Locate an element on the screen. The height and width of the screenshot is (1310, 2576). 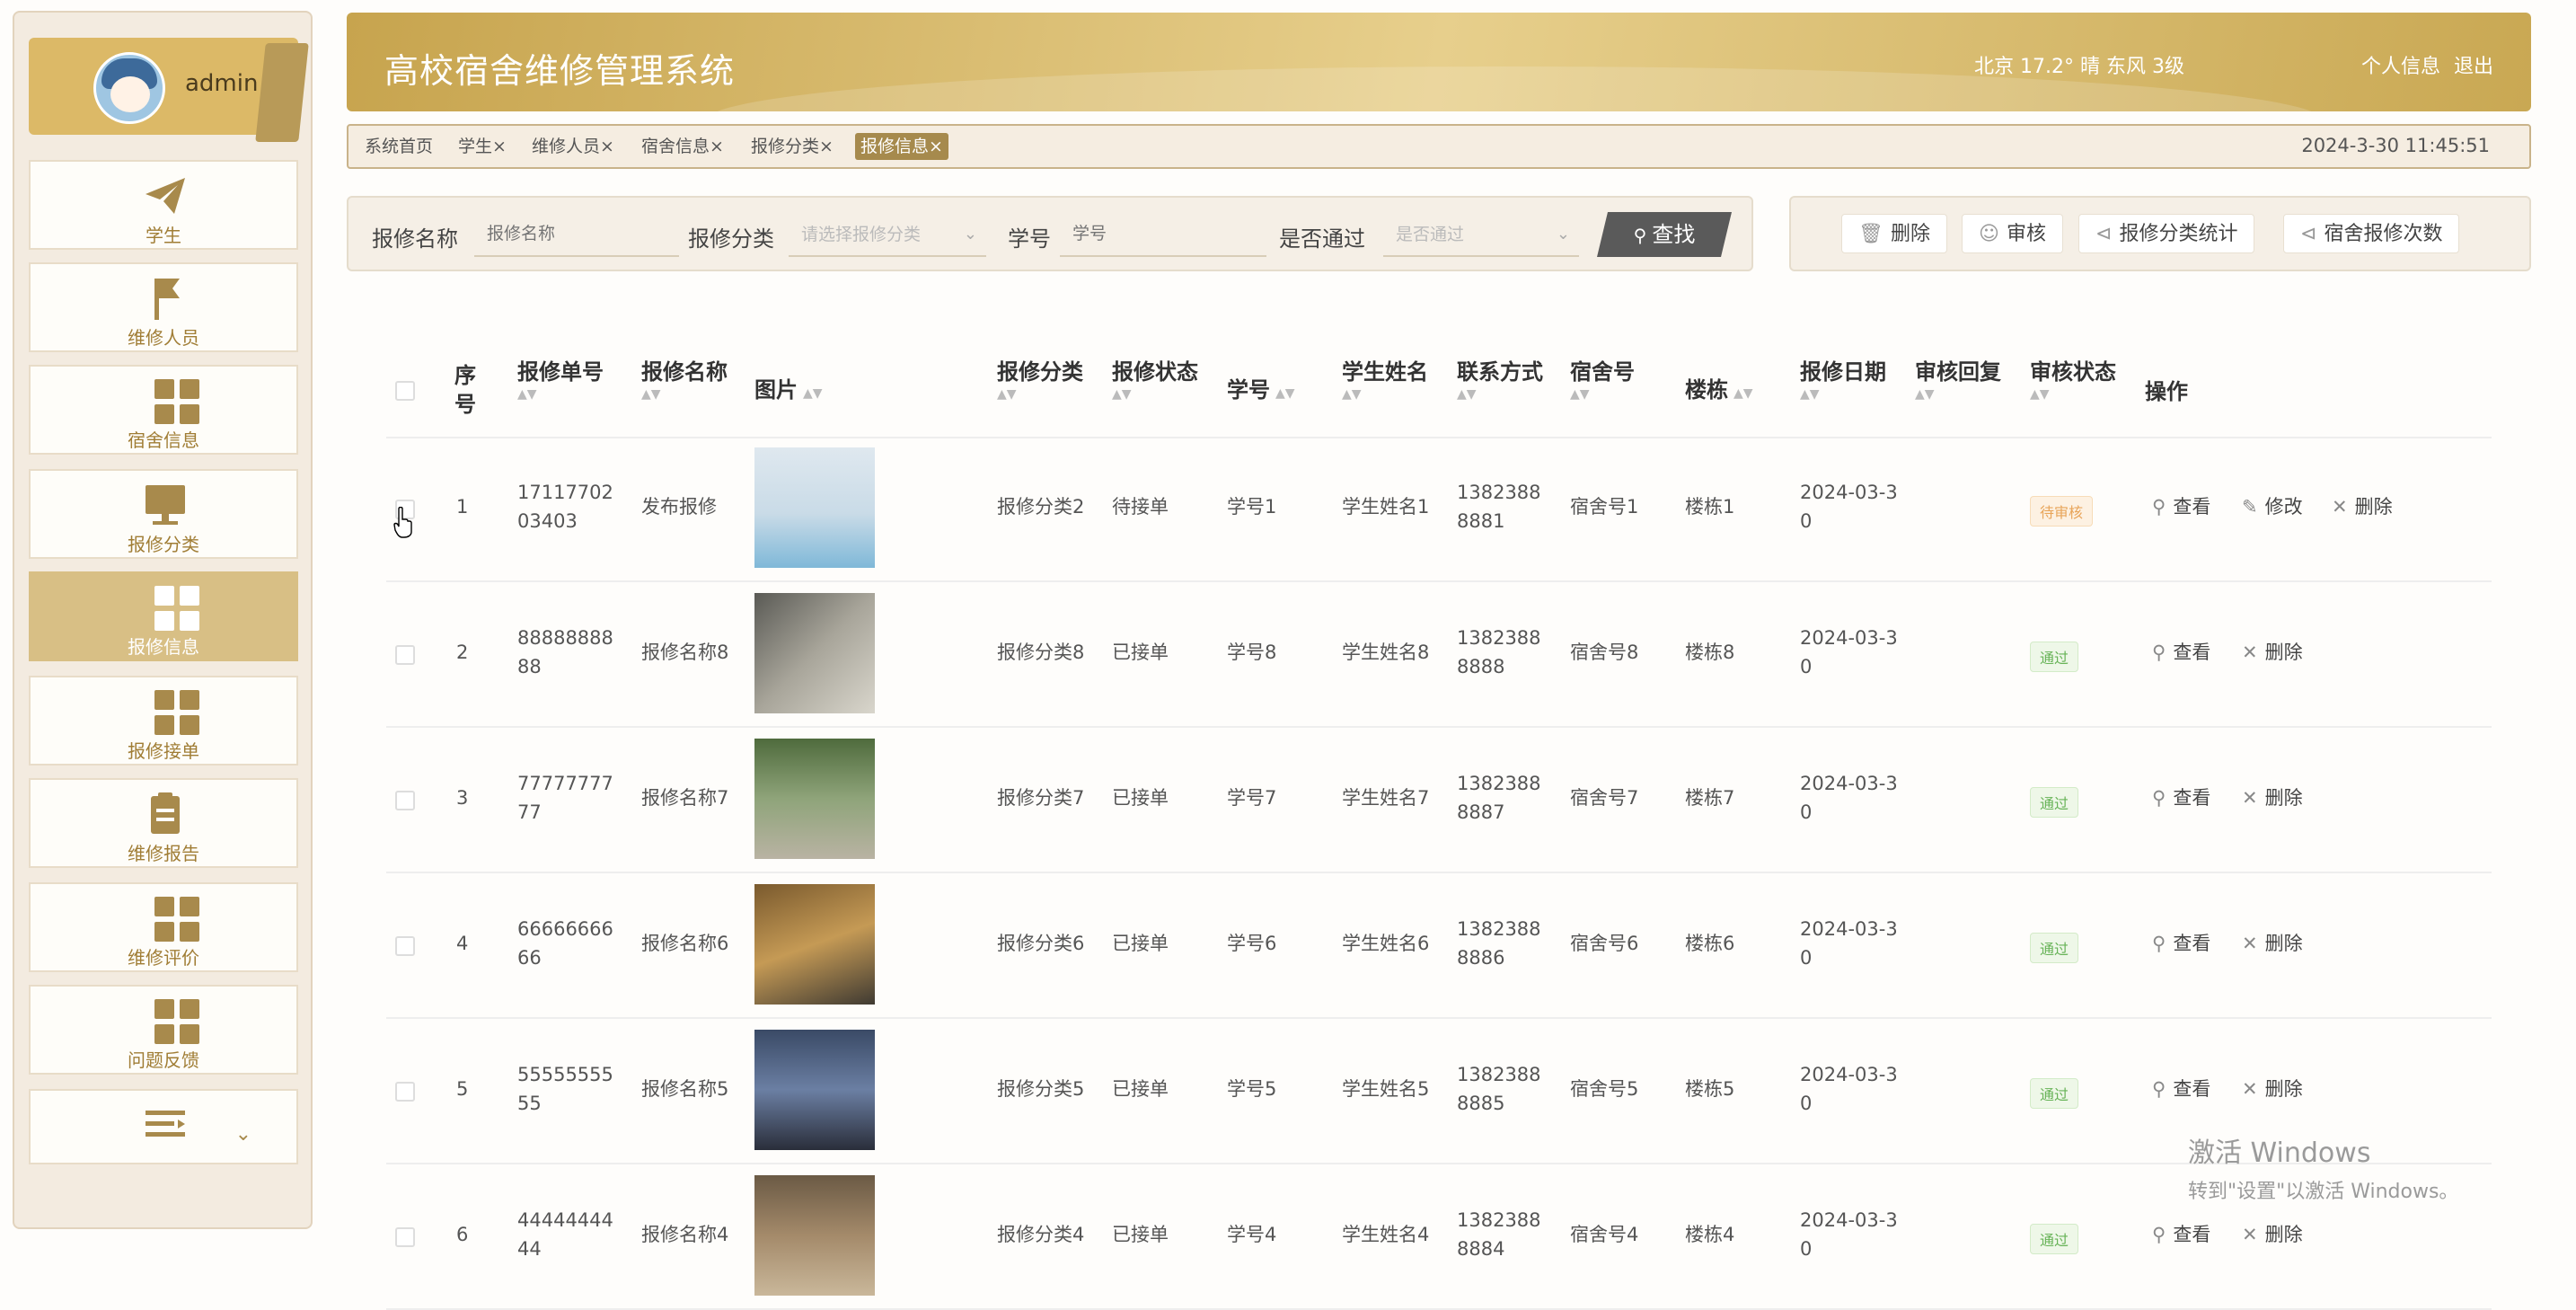
header-building: 楼栋 ▲▼ is located at coordinates (1719, 387).